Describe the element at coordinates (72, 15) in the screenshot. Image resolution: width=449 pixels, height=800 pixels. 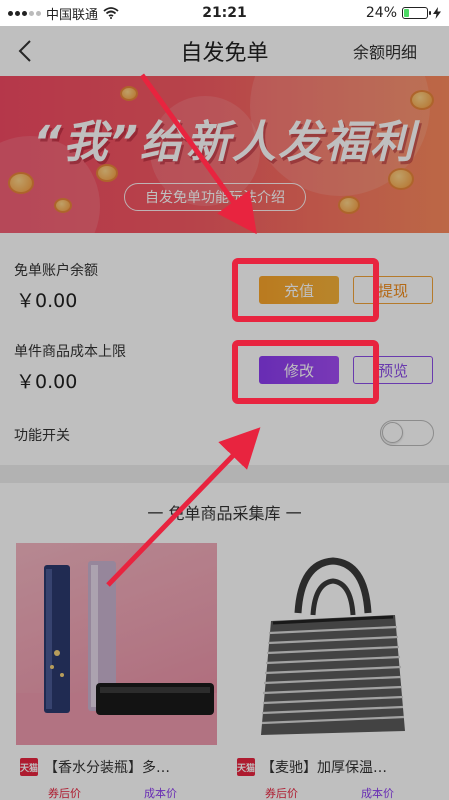
I see `carrier-name: 中国联通` at that location.